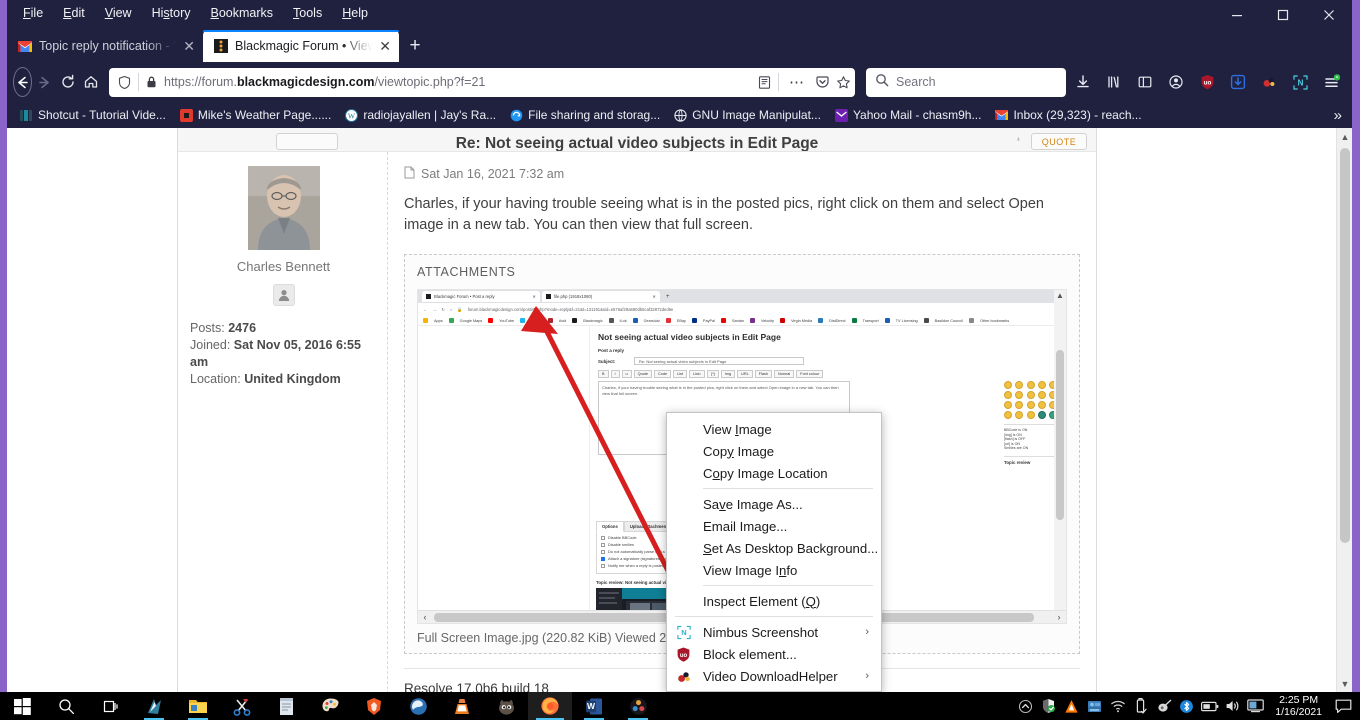 Image resolution: width=1360 pixels, height=720 pixels. I want to click on scroll-down-arrow-icon: ▼, so click(1344, 683).